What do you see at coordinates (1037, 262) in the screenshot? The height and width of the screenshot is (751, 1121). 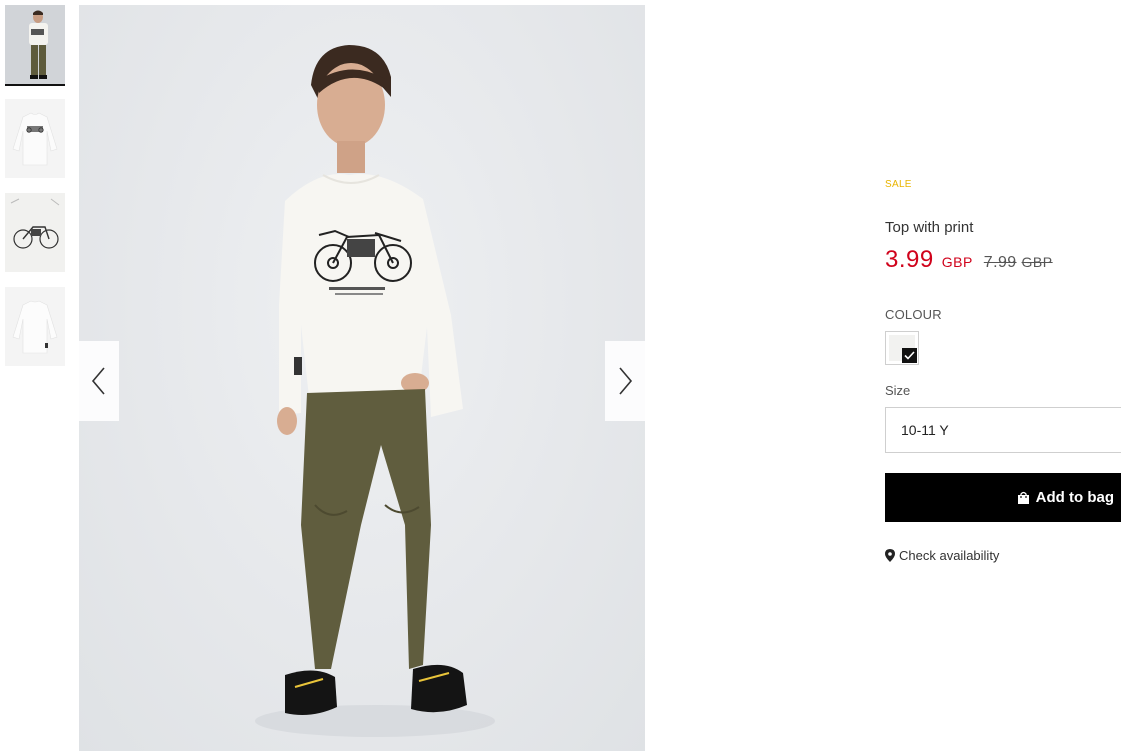 I see `original-price-currency: GBP` at bounding box center [1037, 262].